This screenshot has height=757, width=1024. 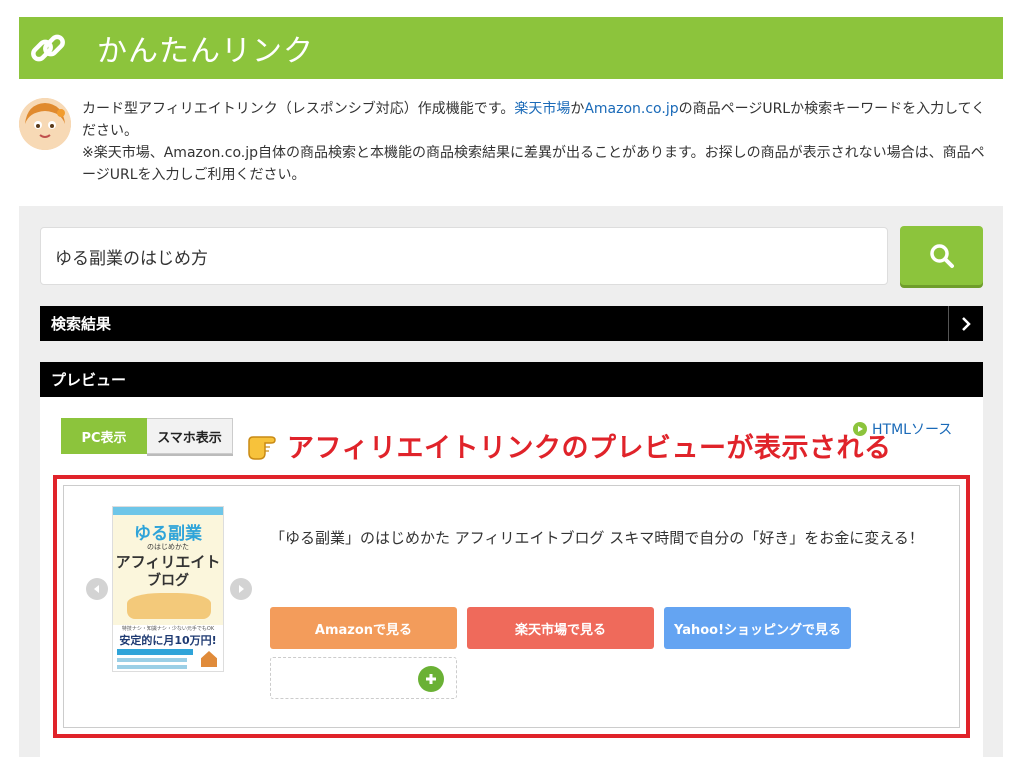 What do you see at coordinates (577, 109) in the screenshot?
I see `intro-text-ka: か` at bounding box center [577, 109].